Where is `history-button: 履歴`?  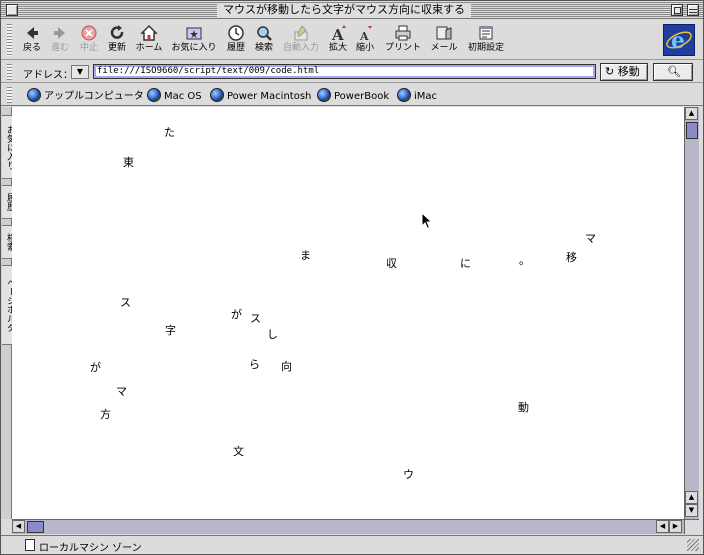 history-button: 履歴 is located at coordinates (236, 40).